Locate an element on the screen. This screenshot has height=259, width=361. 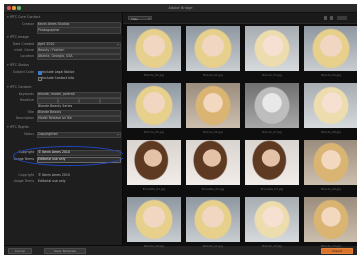
section-iptc-content: ▾IPTC Content is located at coordinates (19, 87).